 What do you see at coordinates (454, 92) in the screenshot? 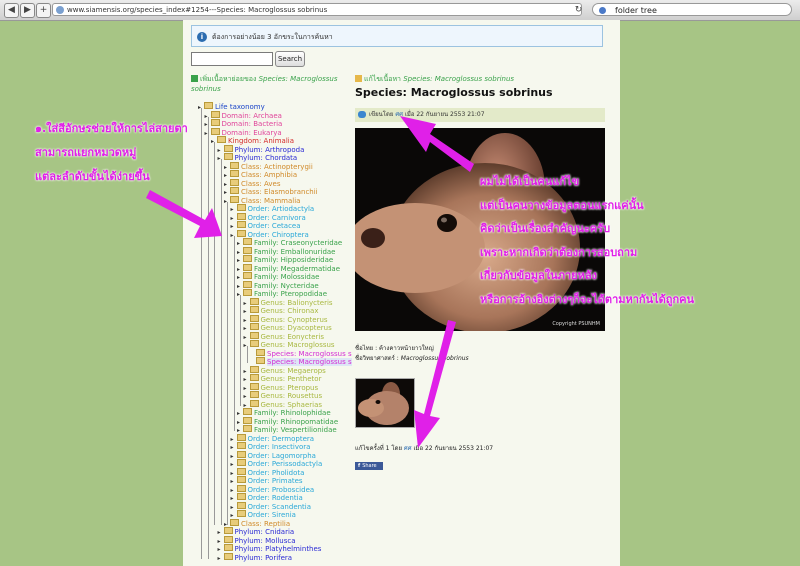
I see `page-title: Species: Macroglossus sobrinus` at bounding box center [454, 92].